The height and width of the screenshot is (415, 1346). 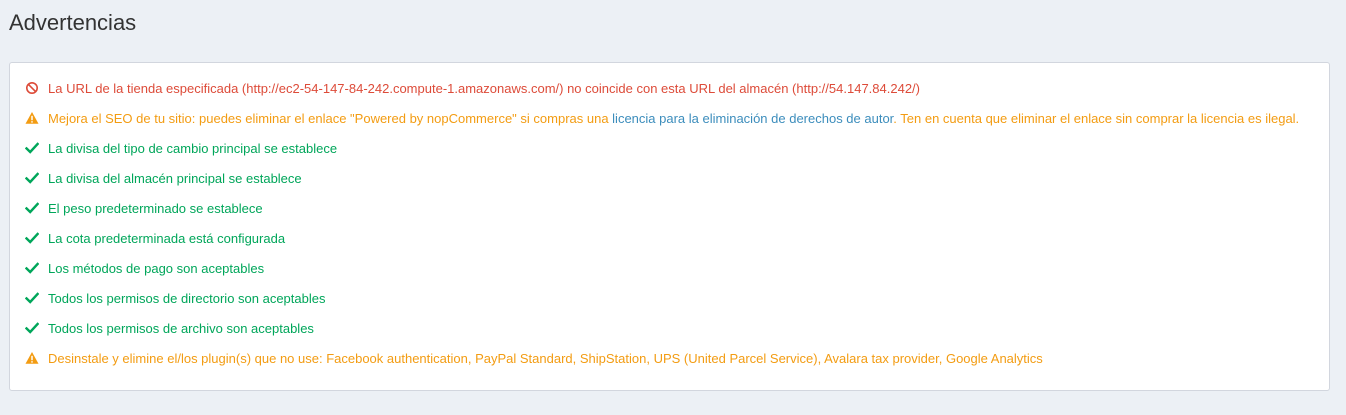 I want to click on ban-icon, so click(x=32, y=88).